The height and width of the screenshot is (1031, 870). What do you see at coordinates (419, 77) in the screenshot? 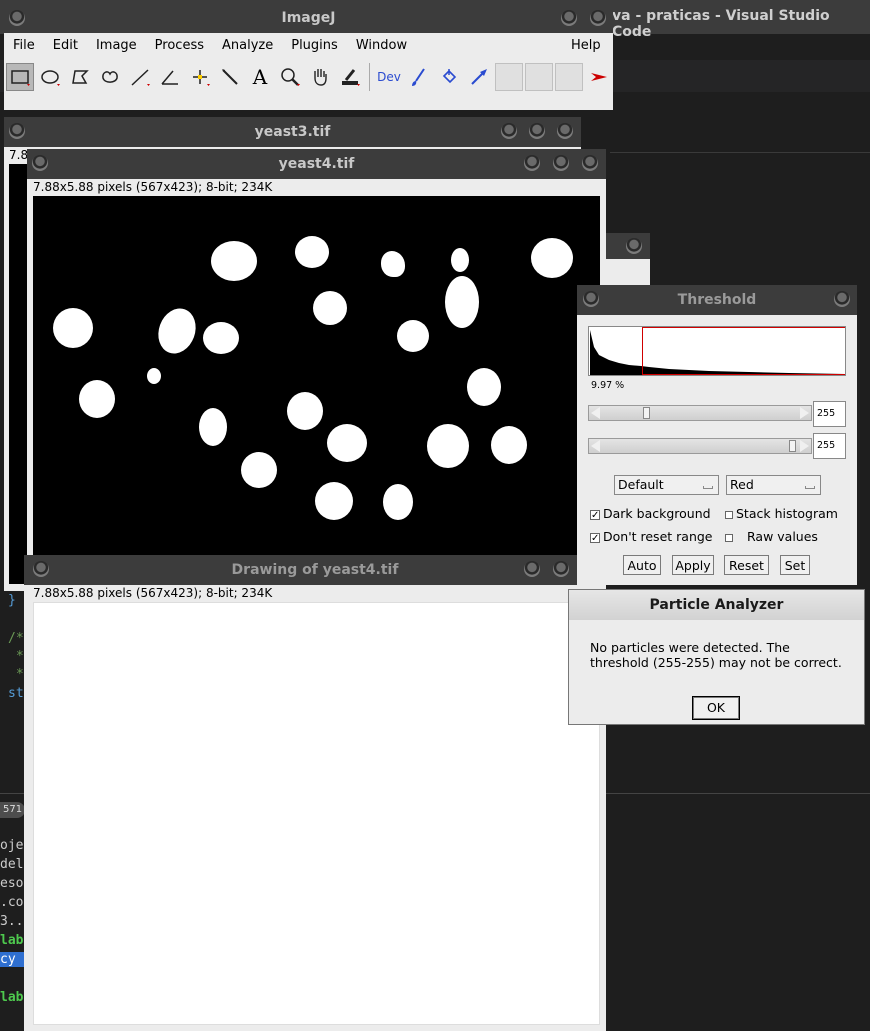
I see `brush-tool-icon` at bounding box center [419, 77].